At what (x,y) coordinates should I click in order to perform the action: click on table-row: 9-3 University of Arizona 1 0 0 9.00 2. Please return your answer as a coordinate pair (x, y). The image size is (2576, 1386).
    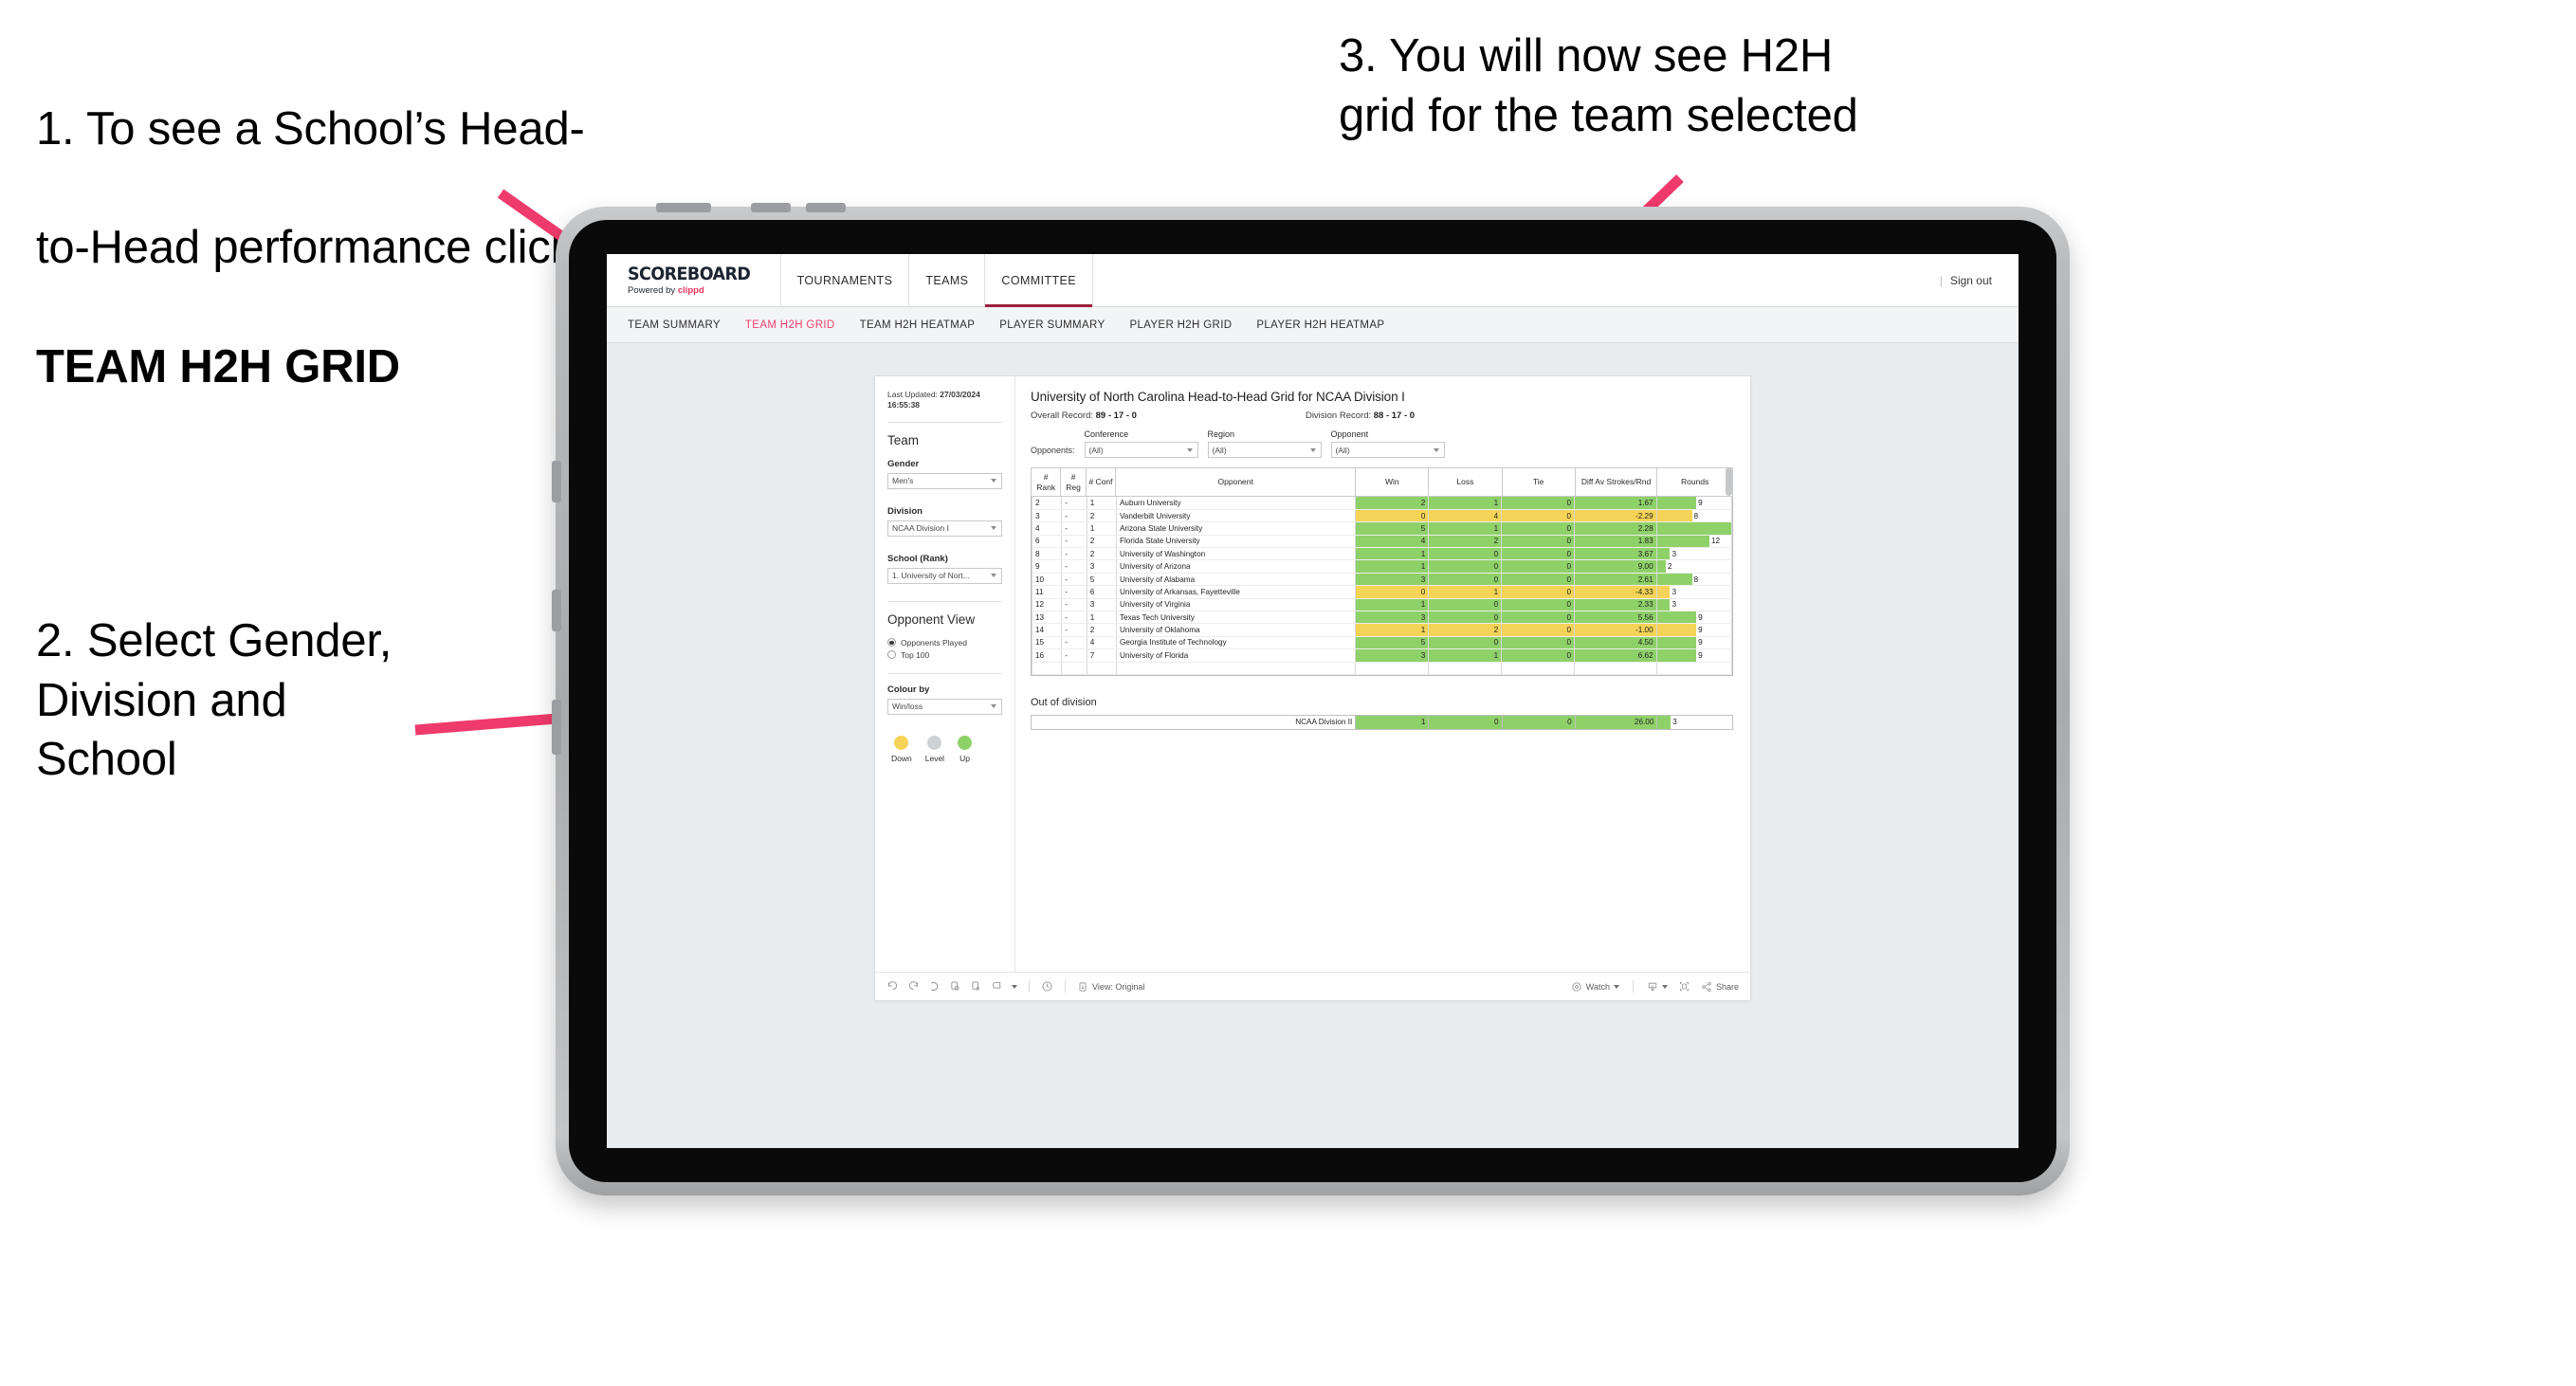
    Looking at the image, I should click on (1382, 566).